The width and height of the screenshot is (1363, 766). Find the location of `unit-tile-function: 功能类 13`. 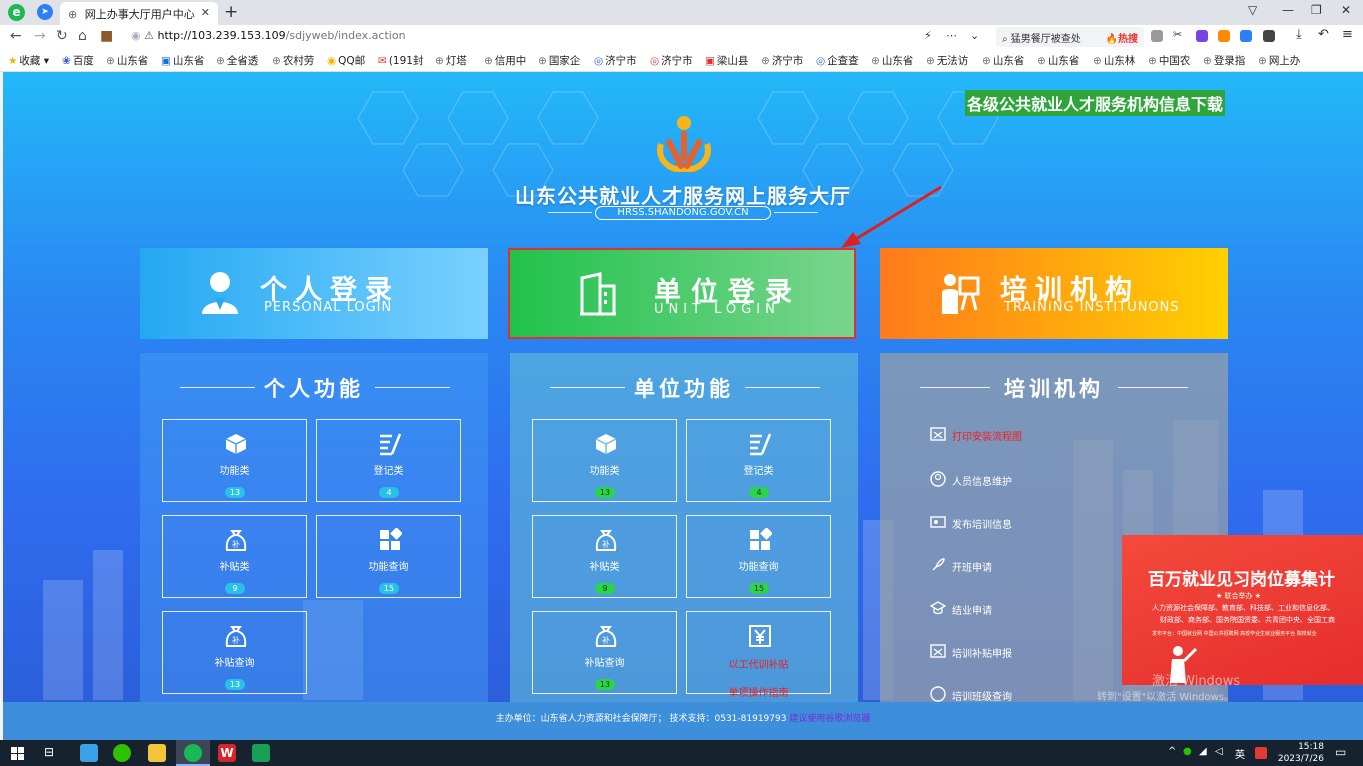

unit-tile-function: 功能类 13 is located at coordinates (604, 460).